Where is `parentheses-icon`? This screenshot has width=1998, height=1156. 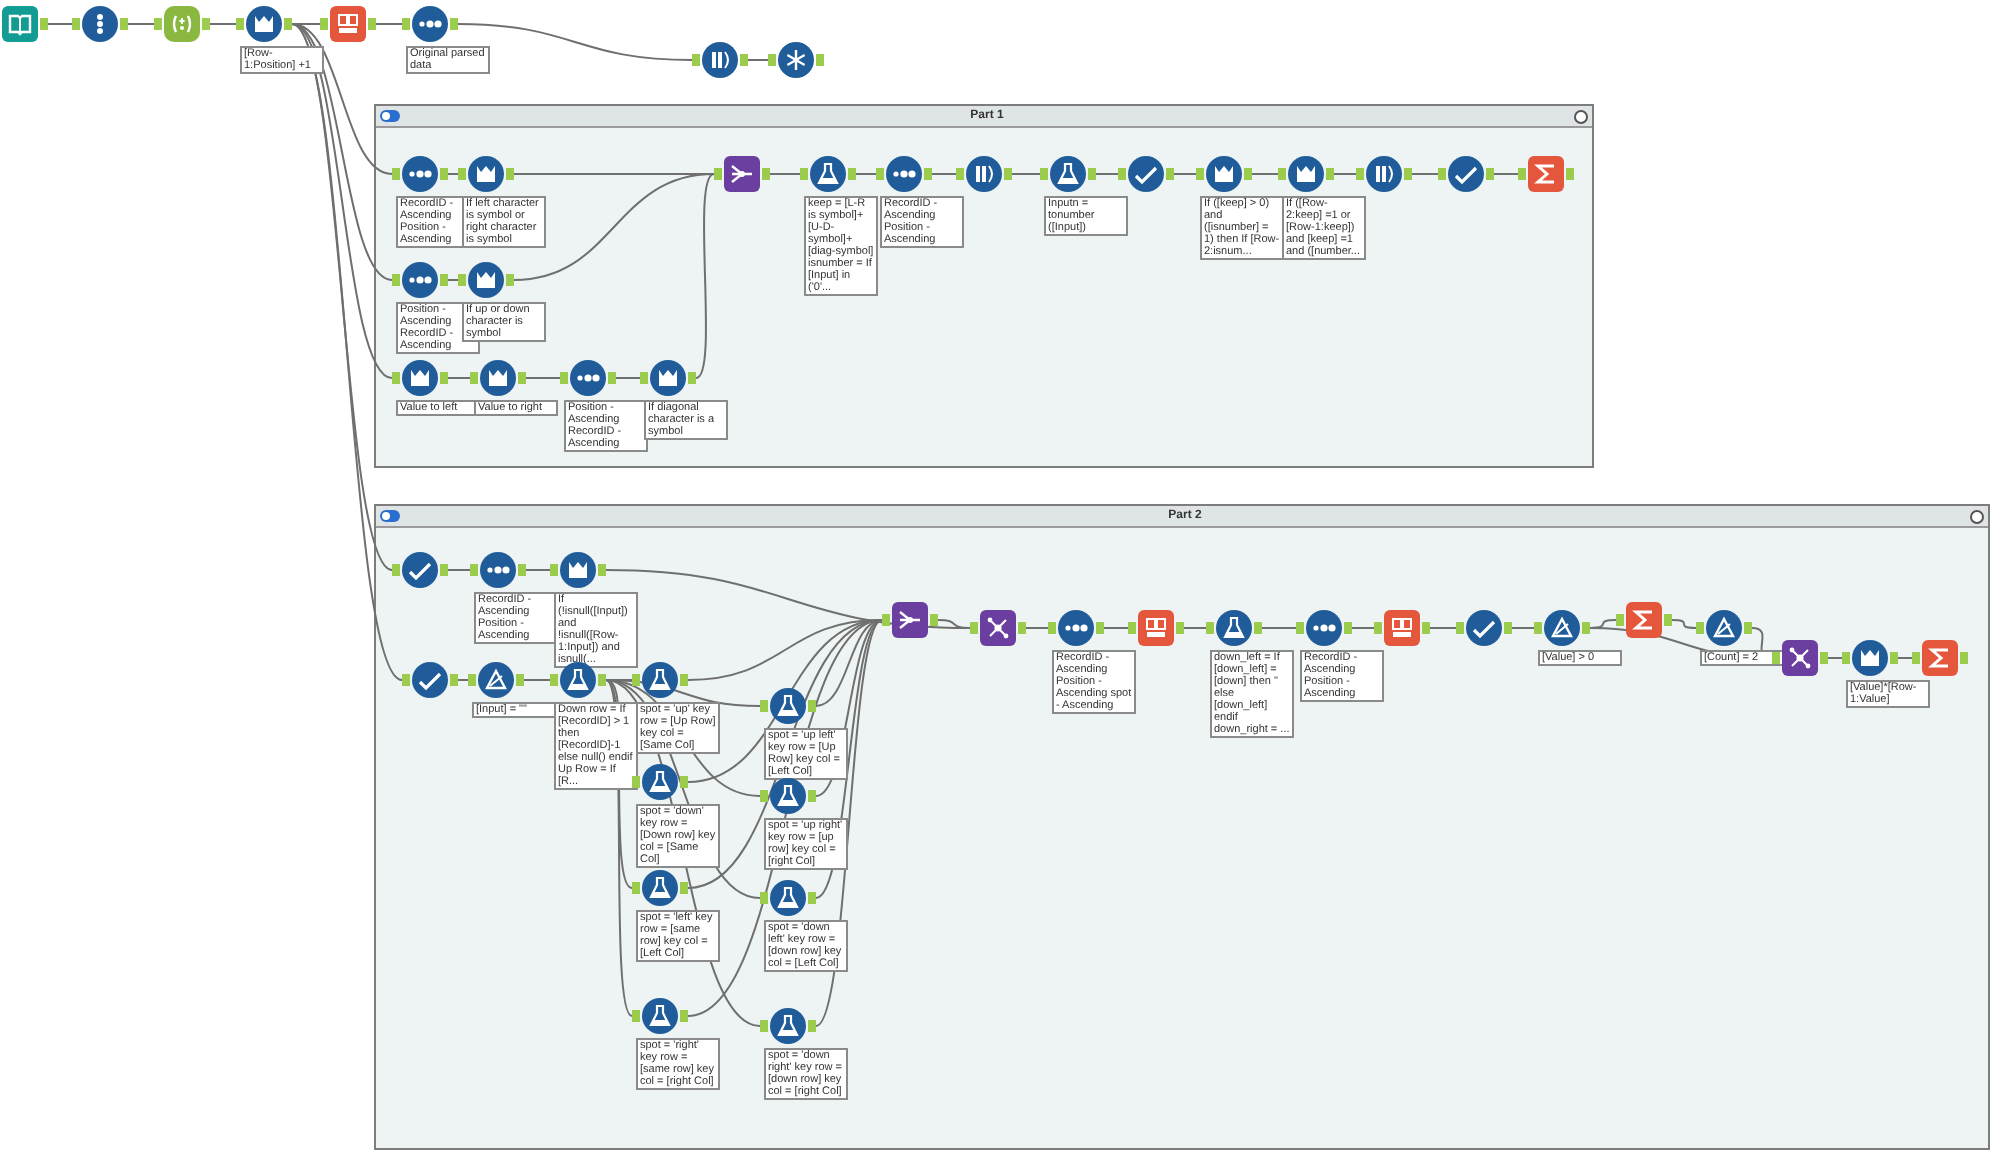 parentheses-icon is located at coordinates (182, 24).